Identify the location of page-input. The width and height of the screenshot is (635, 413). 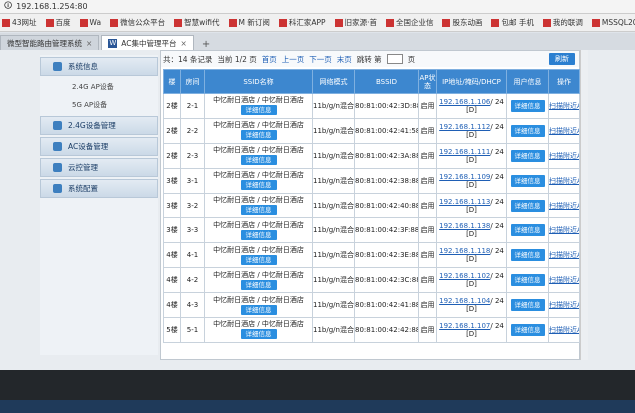
(394, 59).